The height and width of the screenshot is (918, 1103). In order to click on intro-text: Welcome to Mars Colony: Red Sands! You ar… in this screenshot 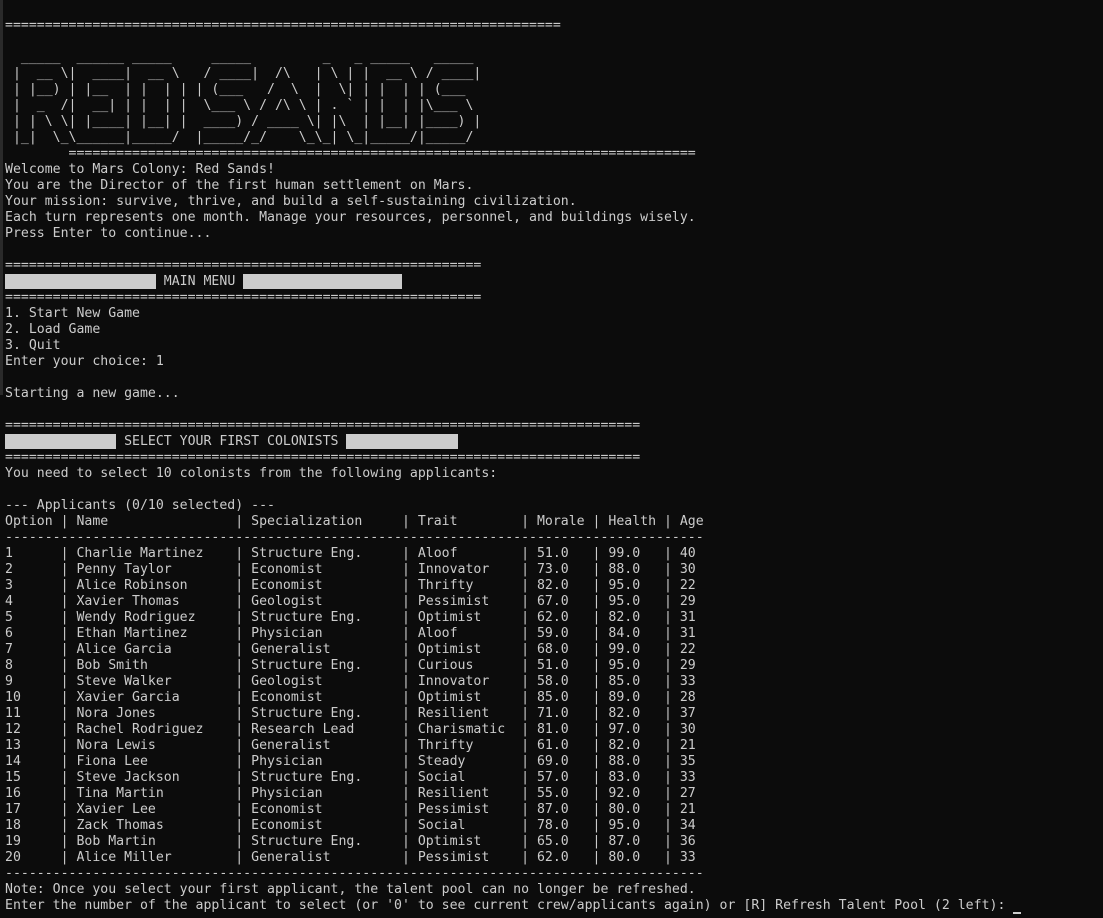, I will do `click(554, 202)`.